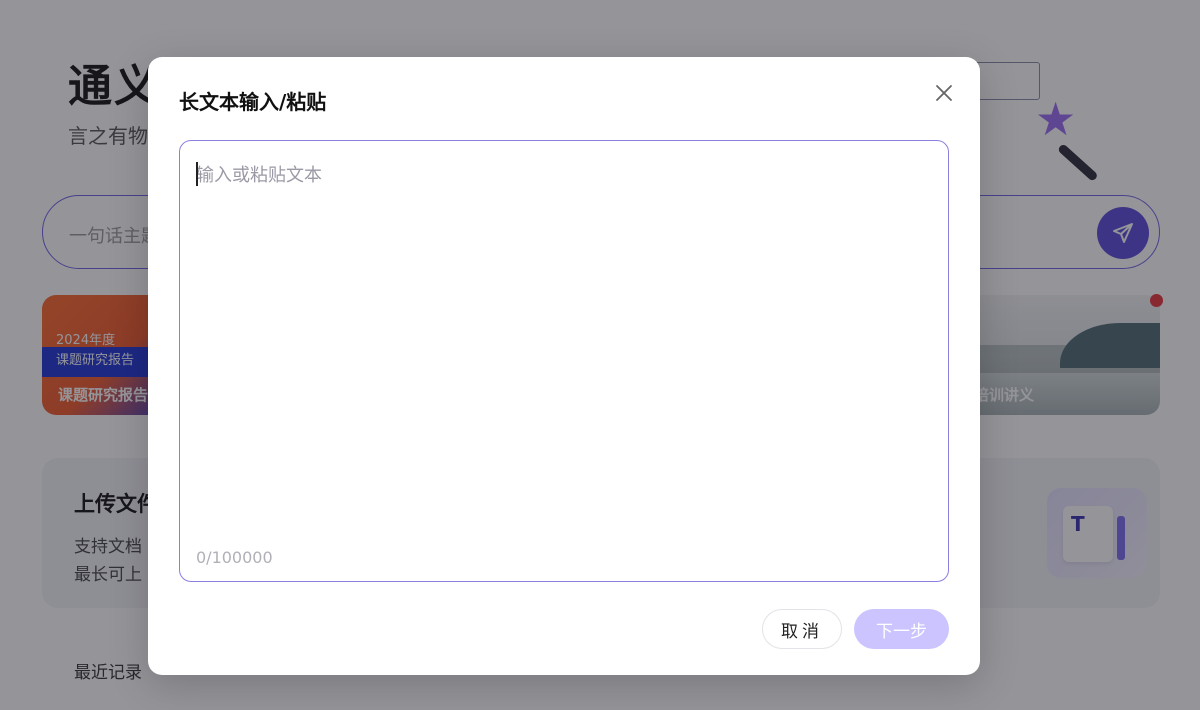  Describe the element at coordinates (259, 175) in the screenshot. I see `textarea-placeholder: 输入或粘贴文本` at that location.